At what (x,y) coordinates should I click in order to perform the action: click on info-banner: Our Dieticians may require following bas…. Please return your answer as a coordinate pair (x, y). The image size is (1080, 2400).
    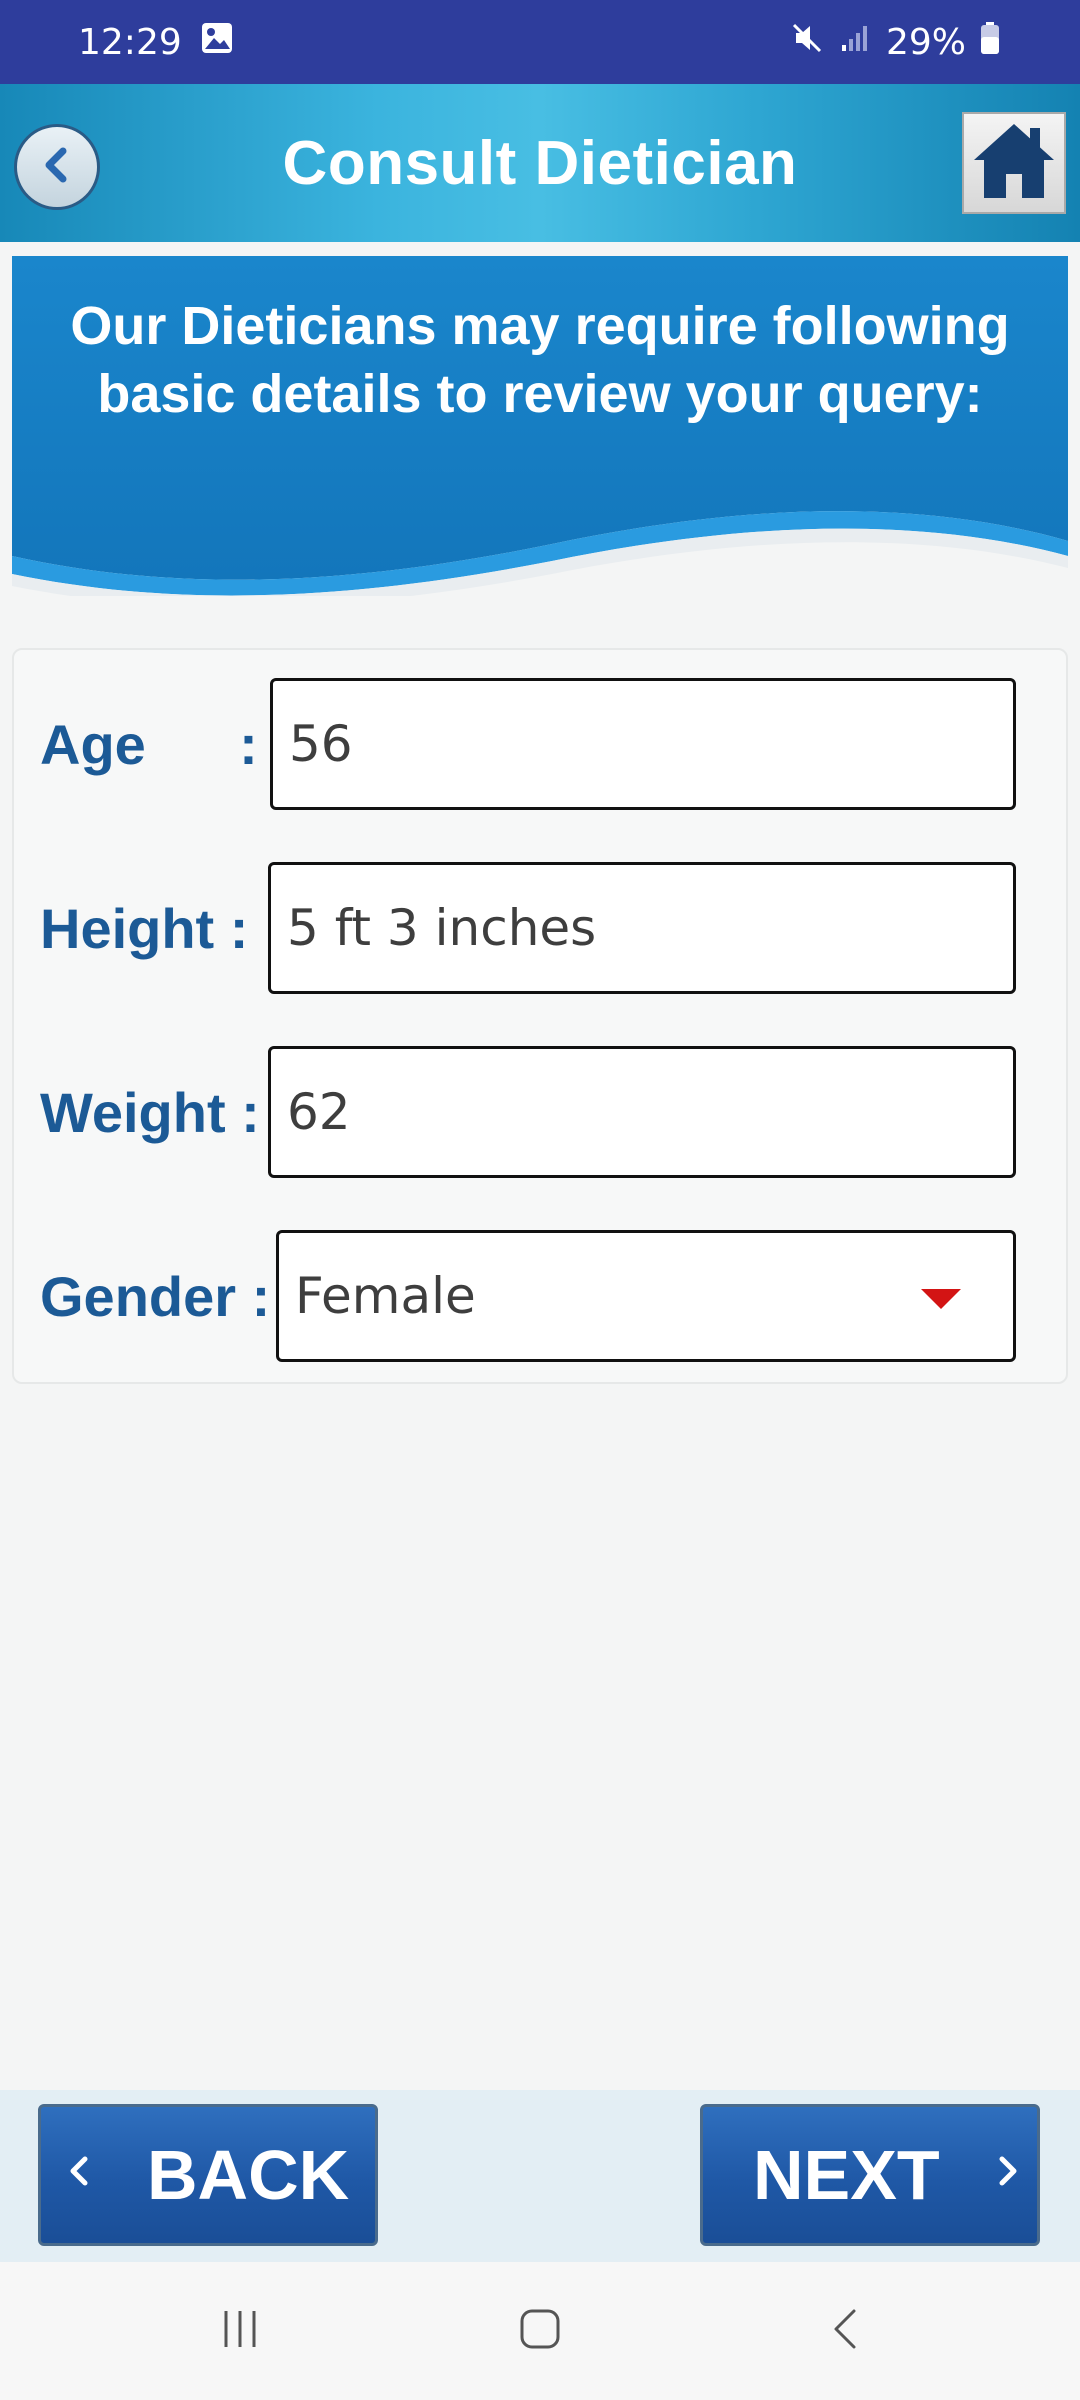
    Looking at the image, I should click on (540, 426).